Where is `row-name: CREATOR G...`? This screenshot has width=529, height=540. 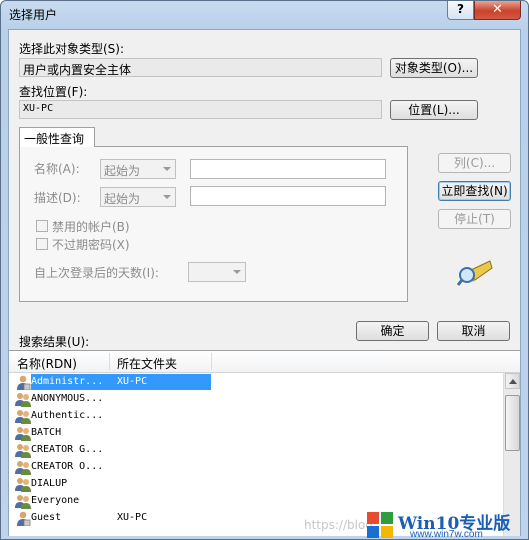
row-name: CREATOR G... is located at coordinates (67, 449).